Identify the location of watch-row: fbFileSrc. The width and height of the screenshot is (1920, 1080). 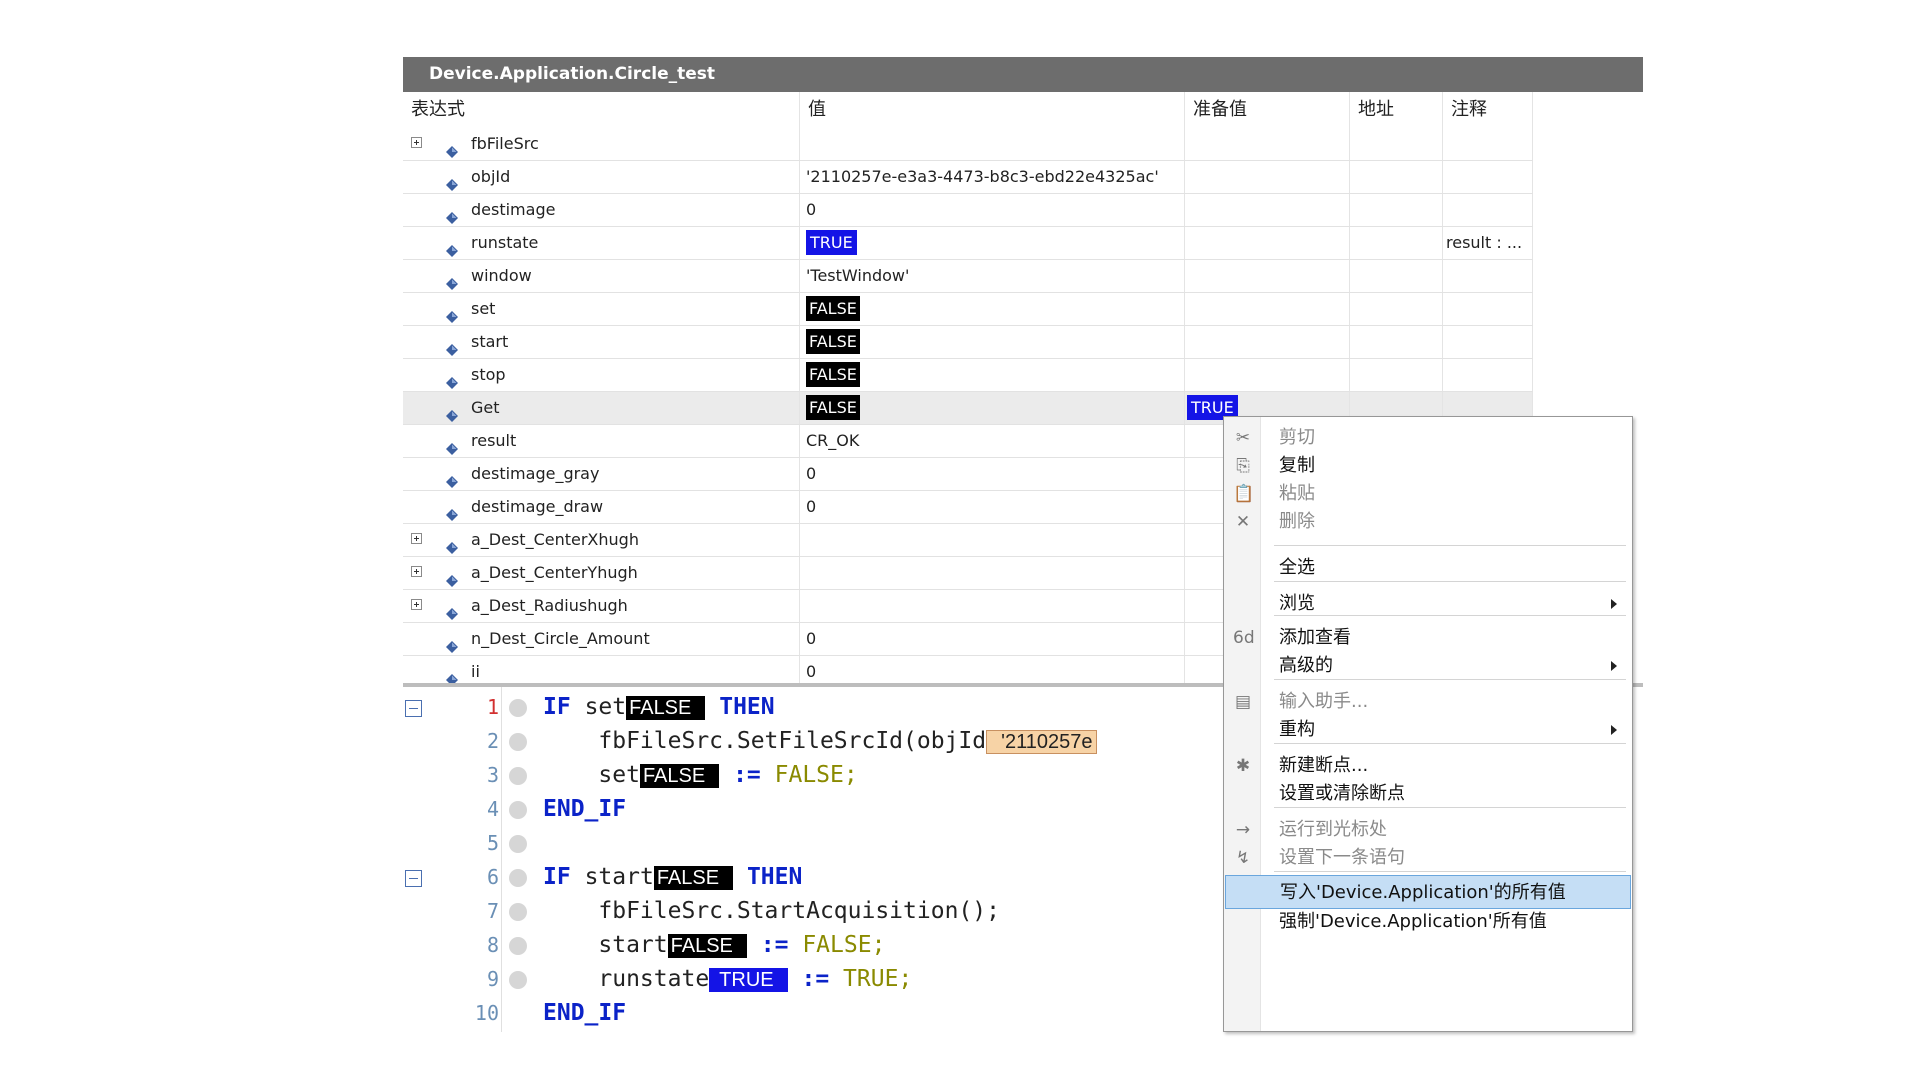
(968, 144).